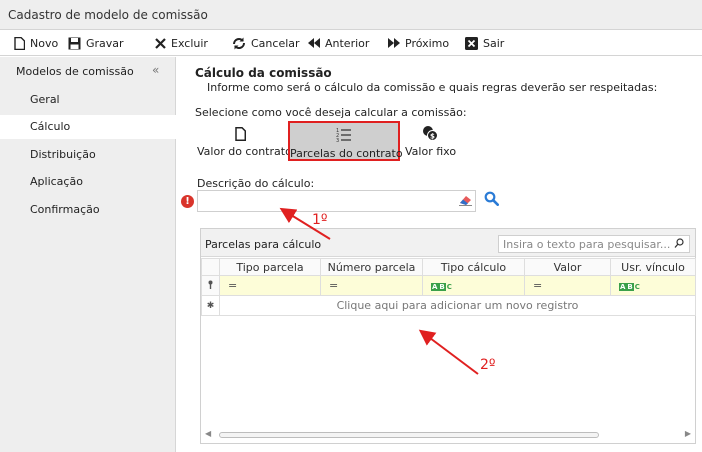 This screenshot has width=702, height=452. What do you see at coordinates (347, 43) in the screenshot?
I see `previous-label: Anterior` at bounding box center [347, 43].